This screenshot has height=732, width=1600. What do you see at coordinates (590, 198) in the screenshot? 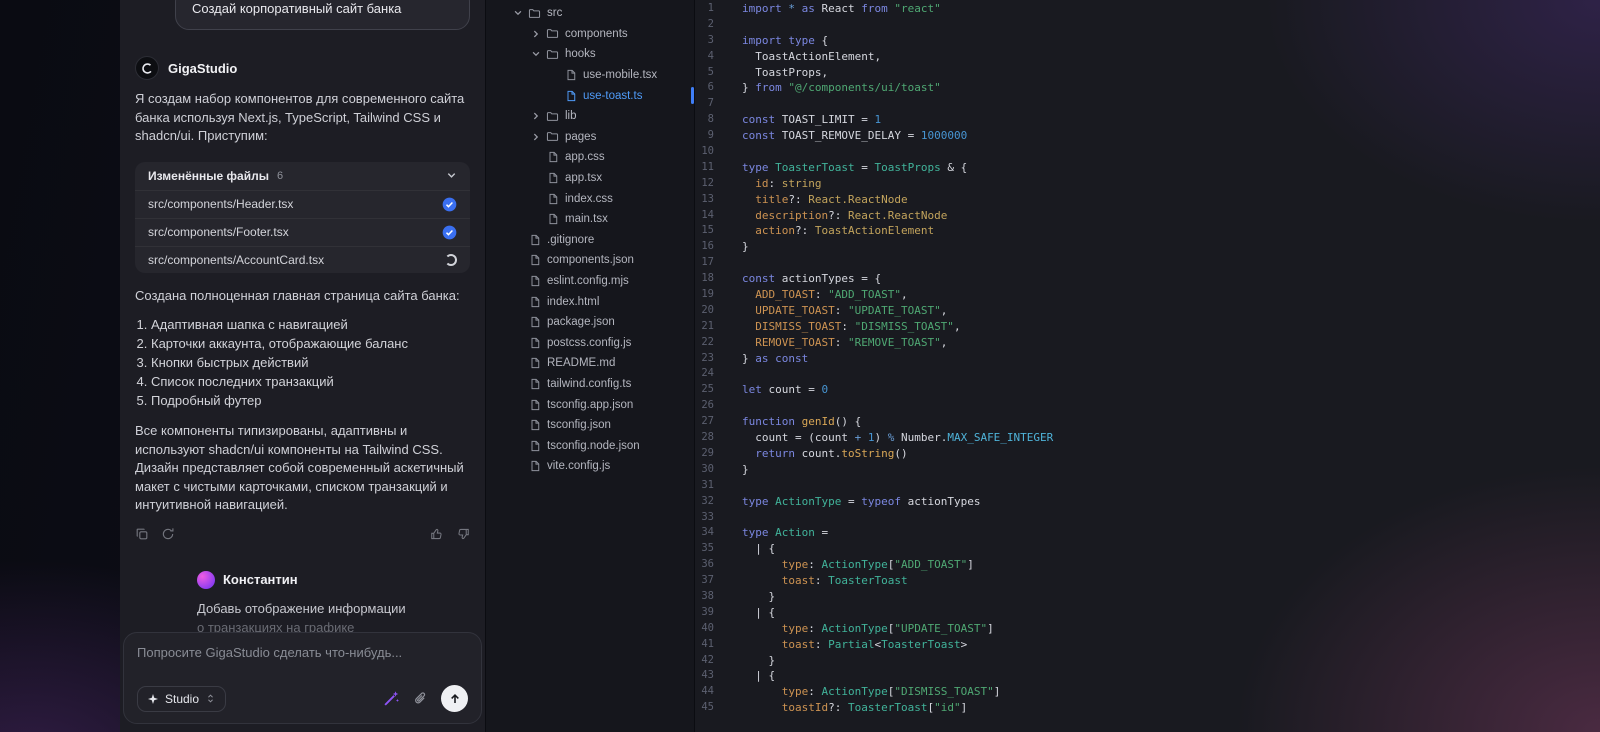
I see `tree-item-index.css: index.css` at bounding box center [590, 198].